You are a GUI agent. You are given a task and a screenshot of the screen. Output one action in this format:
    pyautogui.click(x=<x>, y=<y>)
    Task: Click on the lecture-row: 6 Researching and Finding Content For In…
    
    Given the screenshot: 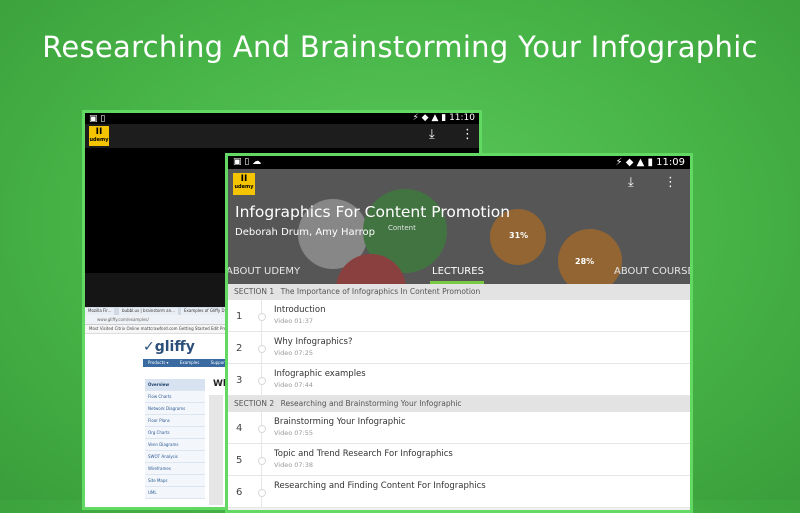 What is the action you would take?
    pyautogui.click(x=459, y=492)
    